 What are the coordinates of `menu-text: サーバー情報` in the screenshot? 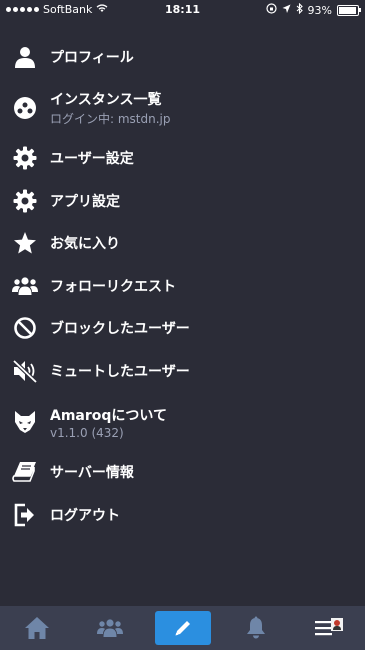 It's located at (92, 472).